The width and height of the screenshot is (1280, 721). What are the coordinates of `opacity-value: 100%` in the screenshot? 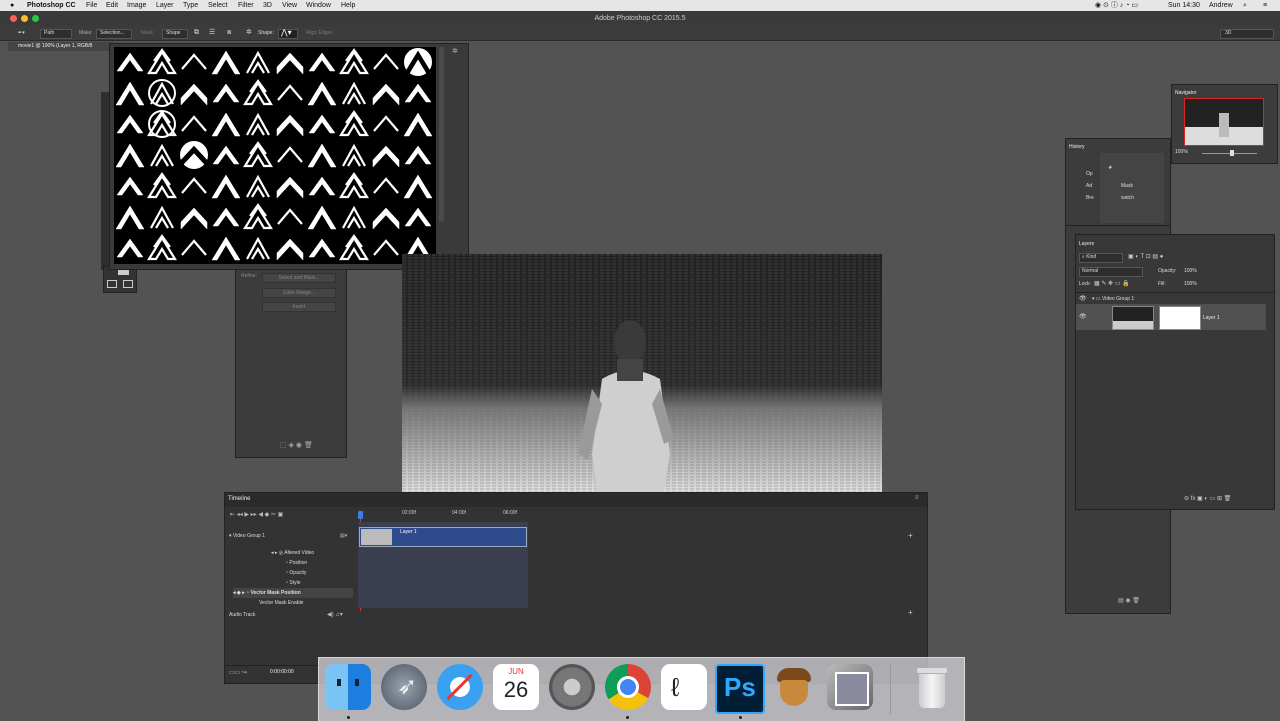 It's located at (1190, 271).